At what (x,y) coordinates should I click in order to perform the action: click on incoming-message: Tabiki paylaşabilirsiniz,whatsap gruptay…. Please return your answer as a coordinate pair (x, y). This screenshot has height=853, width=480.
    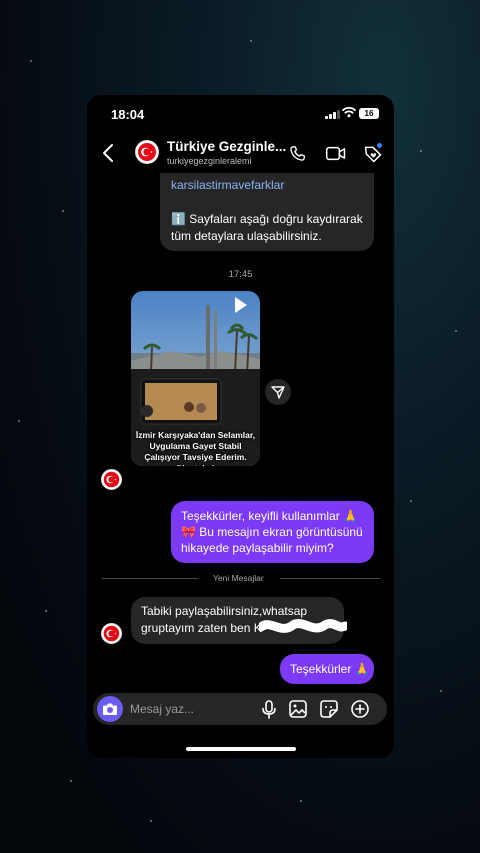
    Looking at the image, I should click on (239, 620).